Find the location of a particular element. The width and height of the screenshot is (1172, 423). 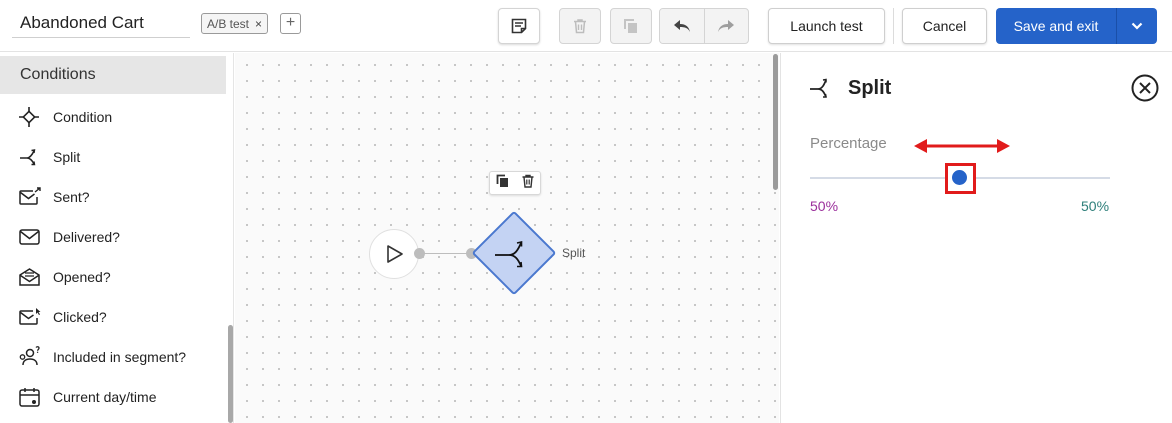

calendar-icon is located at coordinates (31, 397).